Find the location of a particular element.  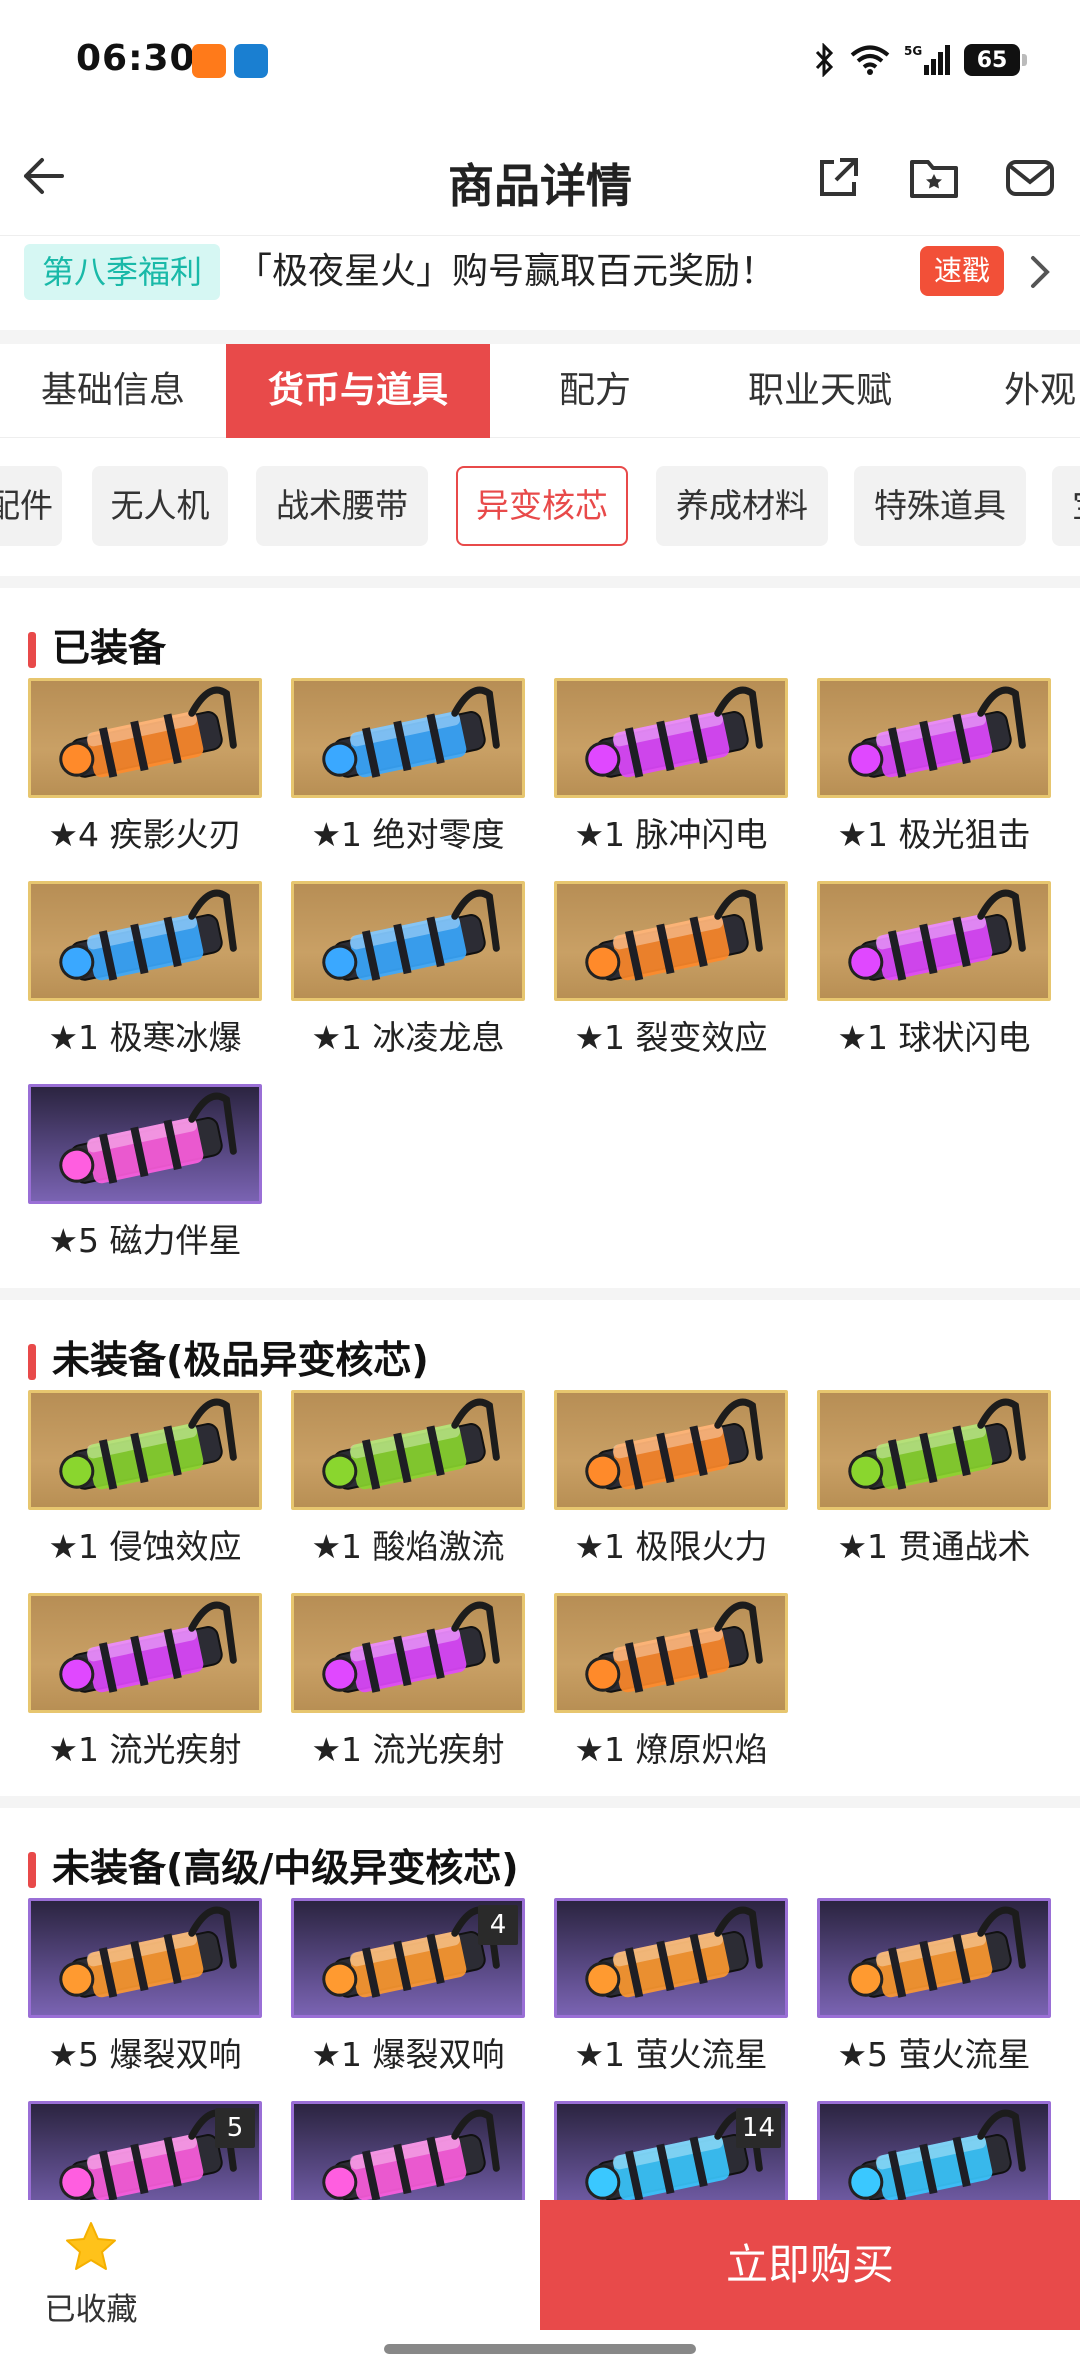

tab-talents: 职业天赋 is located at coordinates (820, 391).